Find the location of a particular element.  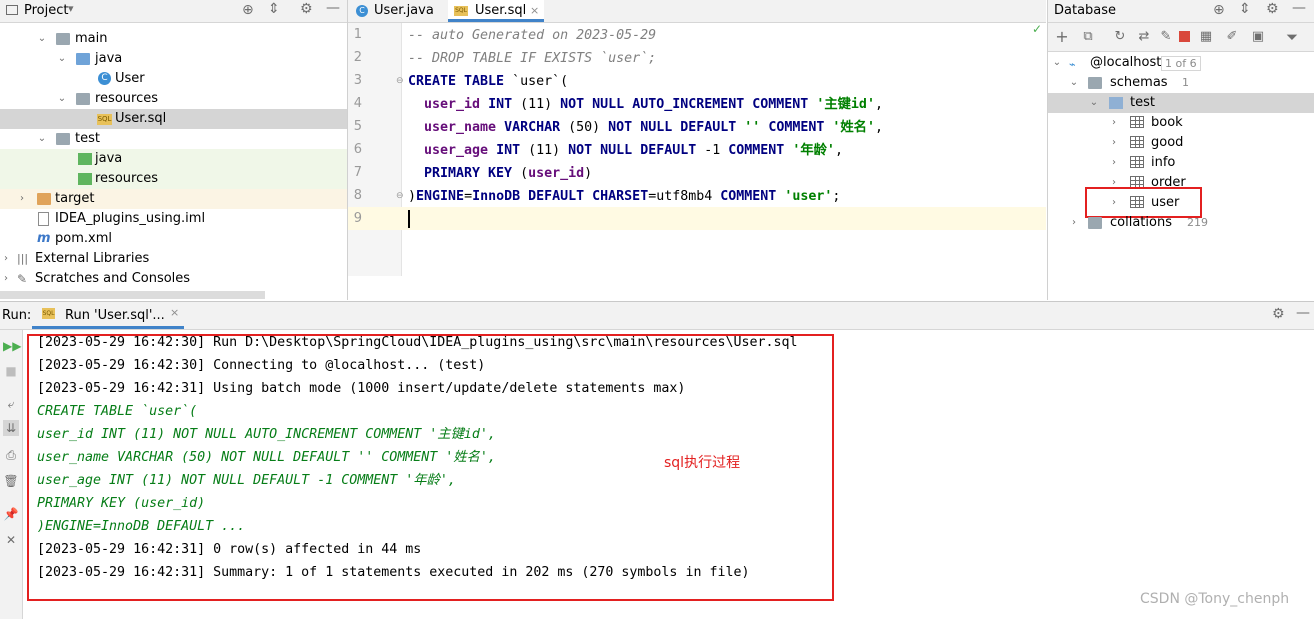

run-side-toolbar: ▶▶ ■ ⤶ ⇊ ⎙ 🗑 📌 ✕ is located at coordinates (11, 474).